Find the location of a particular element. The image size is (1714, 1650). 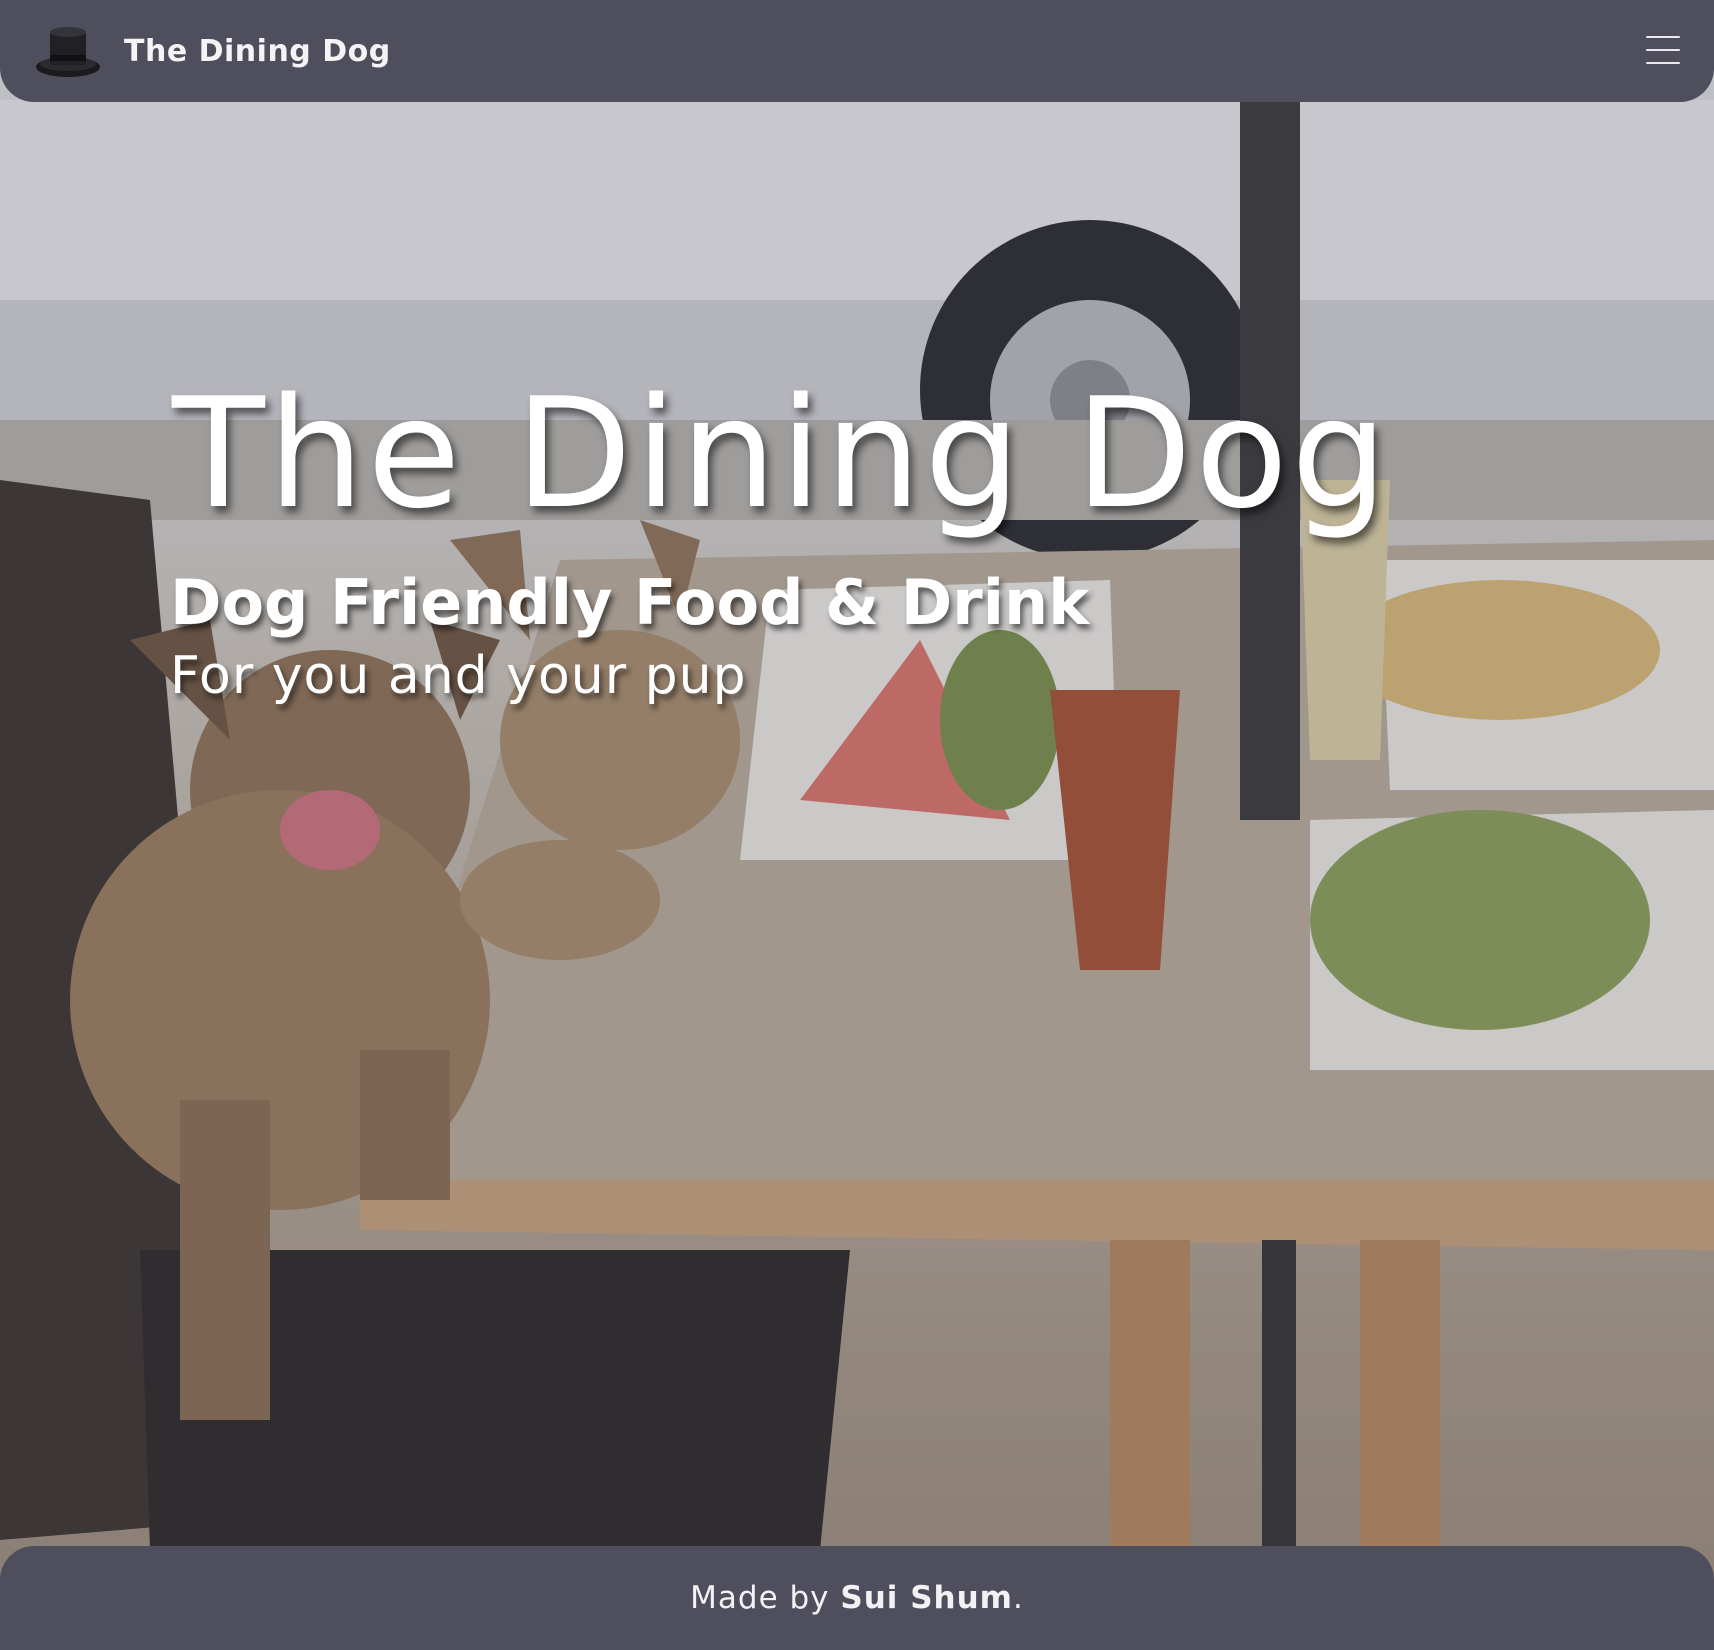

top-hat-icon is located at coordinates (68, 52).